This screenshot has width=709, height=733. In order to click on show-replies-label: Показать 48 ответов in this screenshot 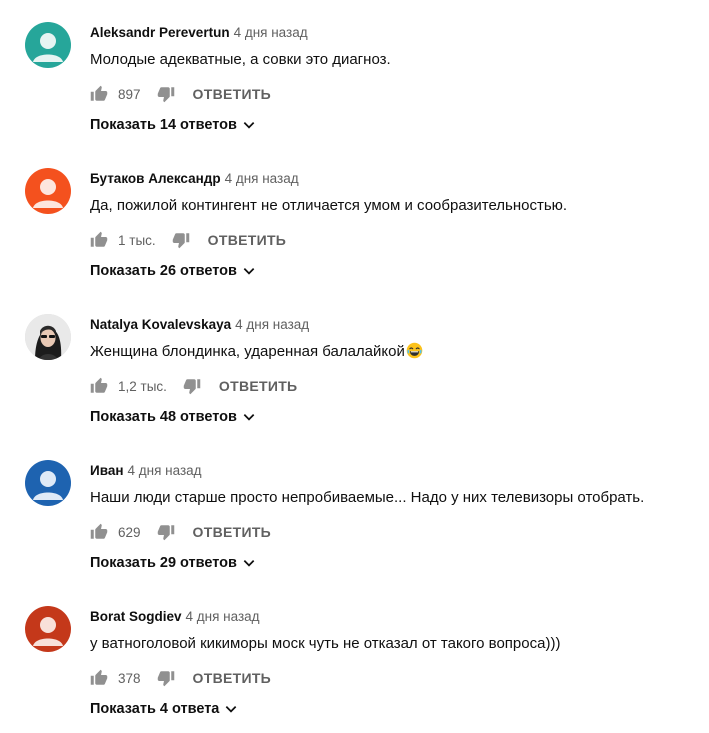, I will do `click(163, 417)`.